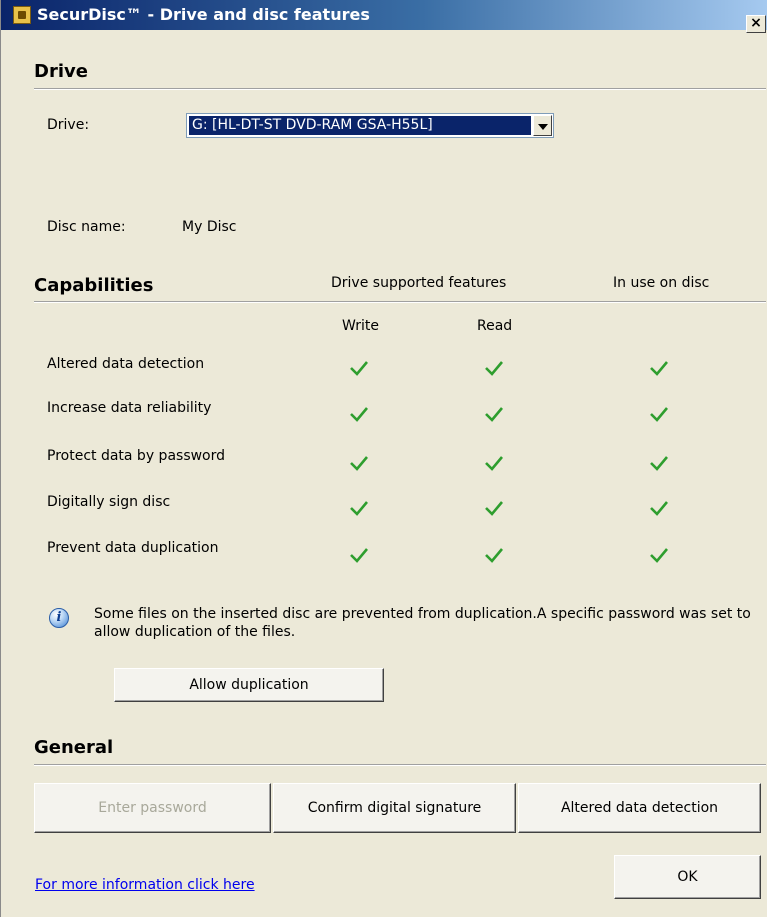  Describe the element at coordinates (22, 15) in the screenshot. I see `securdisc-app-icon` at that location.